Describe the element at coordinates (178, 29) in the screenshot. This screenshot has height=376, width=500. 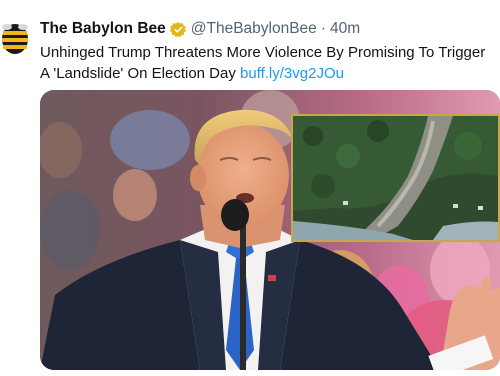
I see `verified-badge-icon` at that location.